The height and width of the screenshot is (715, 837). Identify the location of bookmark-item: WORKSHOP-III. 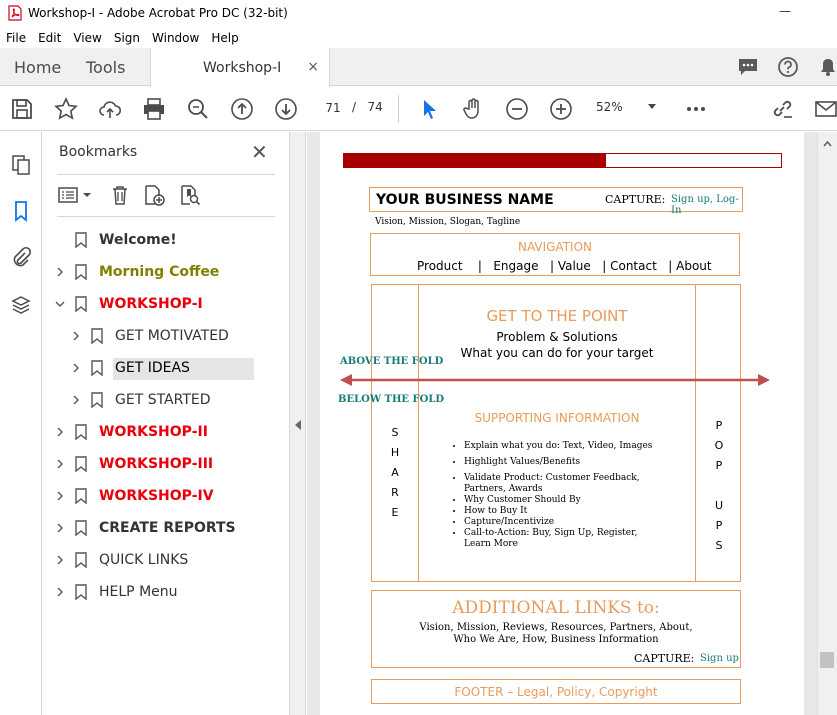
(166, 464).